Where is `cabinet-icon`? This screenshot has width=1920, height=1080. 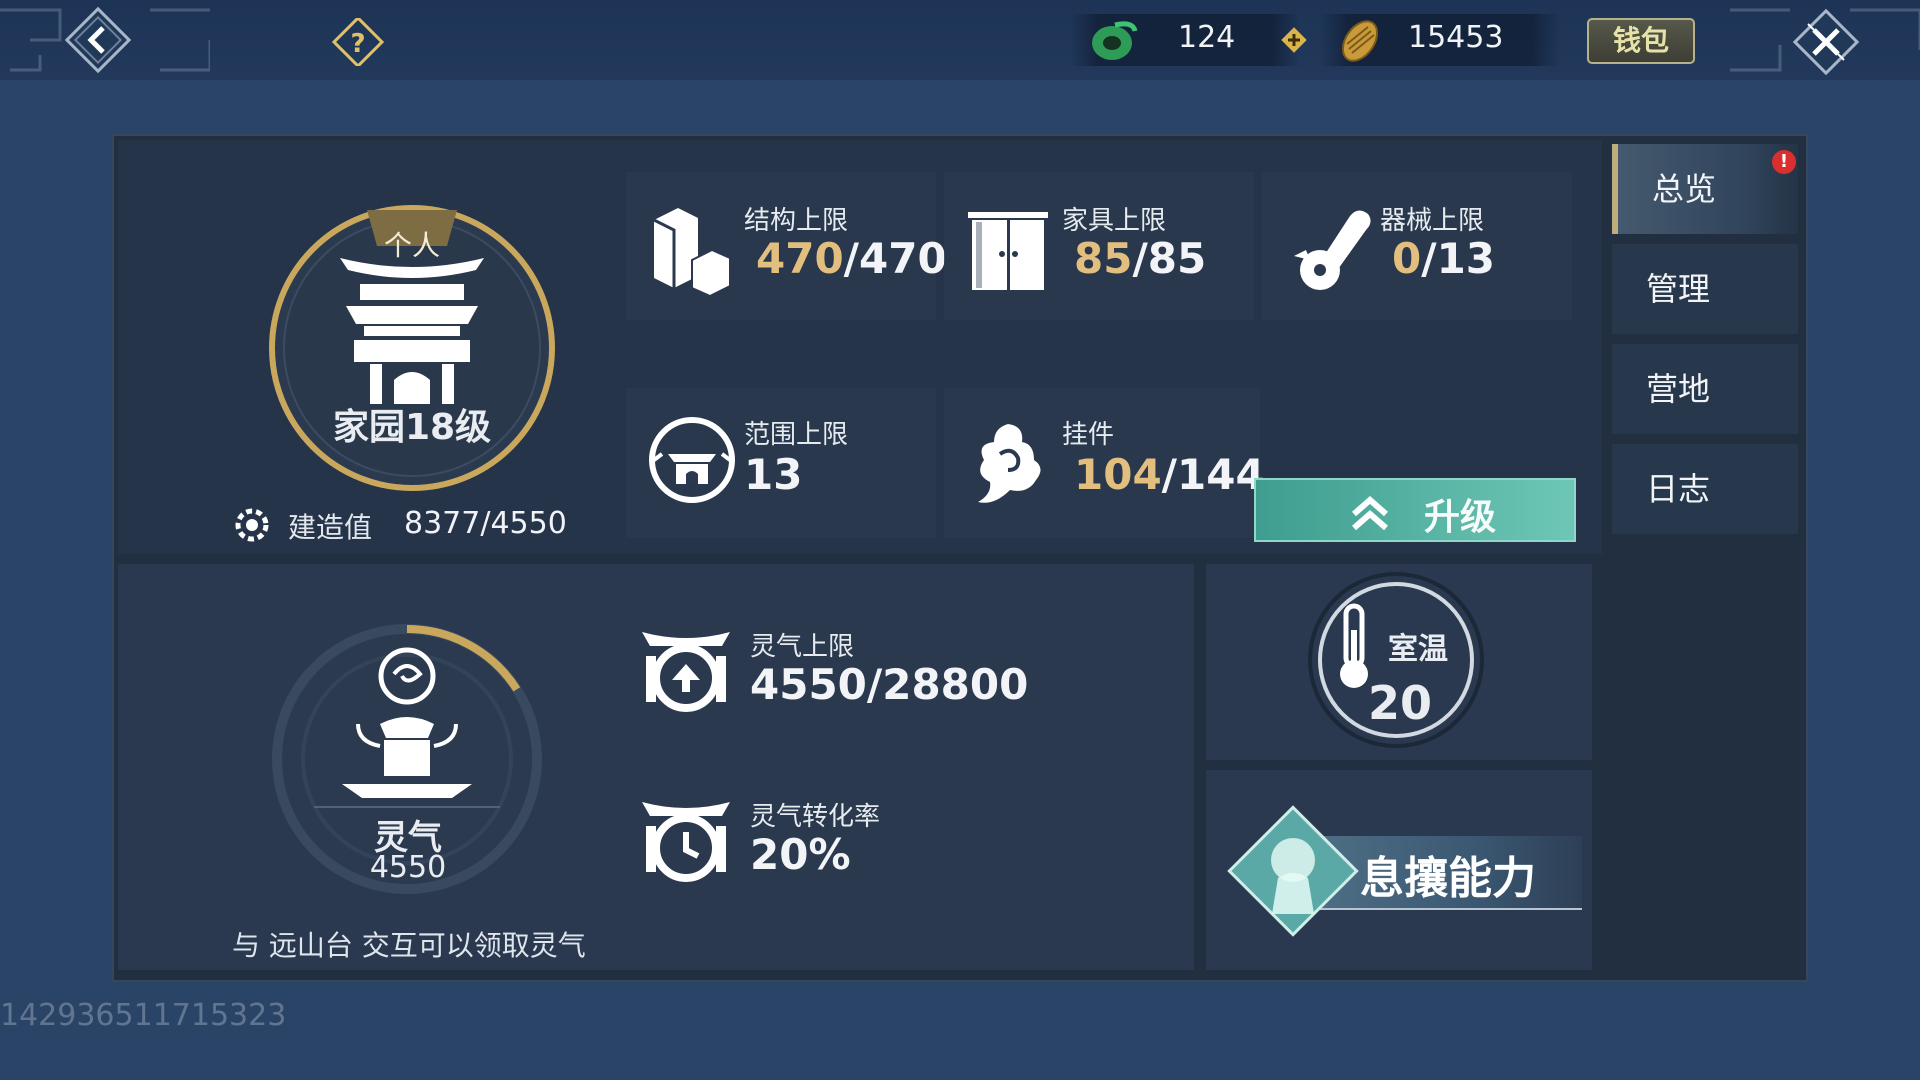 cabinet-icon is located at coordinates (1008, 251).